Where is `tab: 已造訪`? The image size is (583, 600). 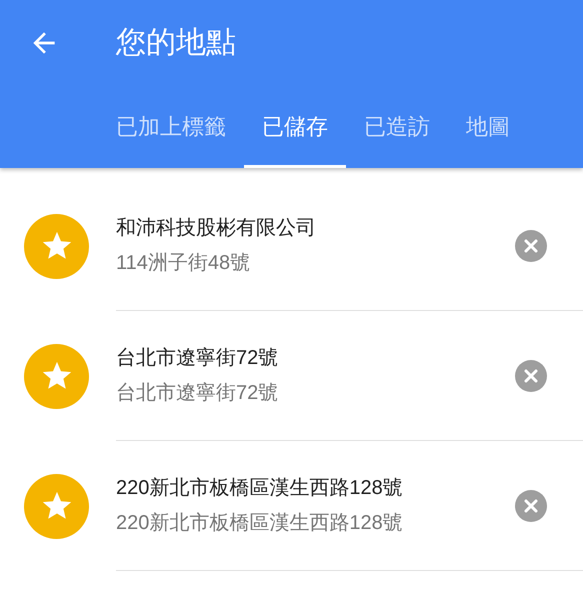 tab: 已造訪 is located at coordinates (397, 126).